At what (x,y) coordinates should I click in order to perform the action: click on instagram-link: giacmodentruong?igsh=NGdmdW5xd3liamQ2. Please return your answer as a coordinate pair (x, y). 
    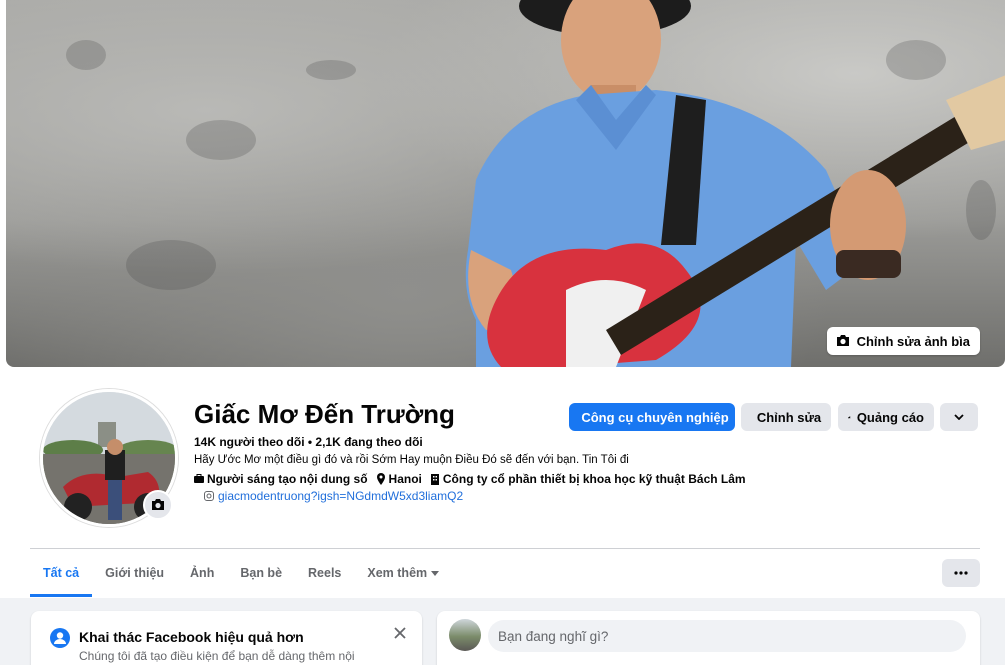
    Looking at the image, I should click on (333, 496).